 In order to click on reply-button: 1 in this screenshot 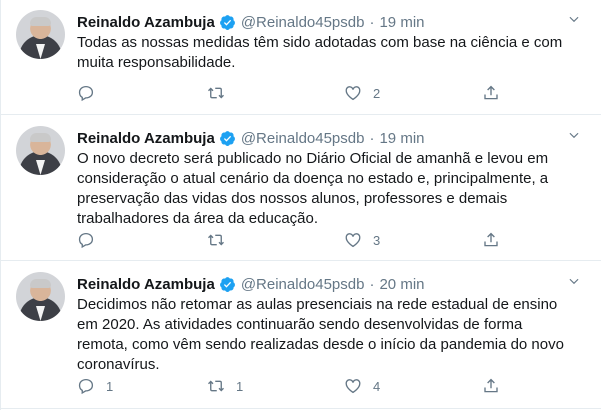, I will do `click(95, 386)`.